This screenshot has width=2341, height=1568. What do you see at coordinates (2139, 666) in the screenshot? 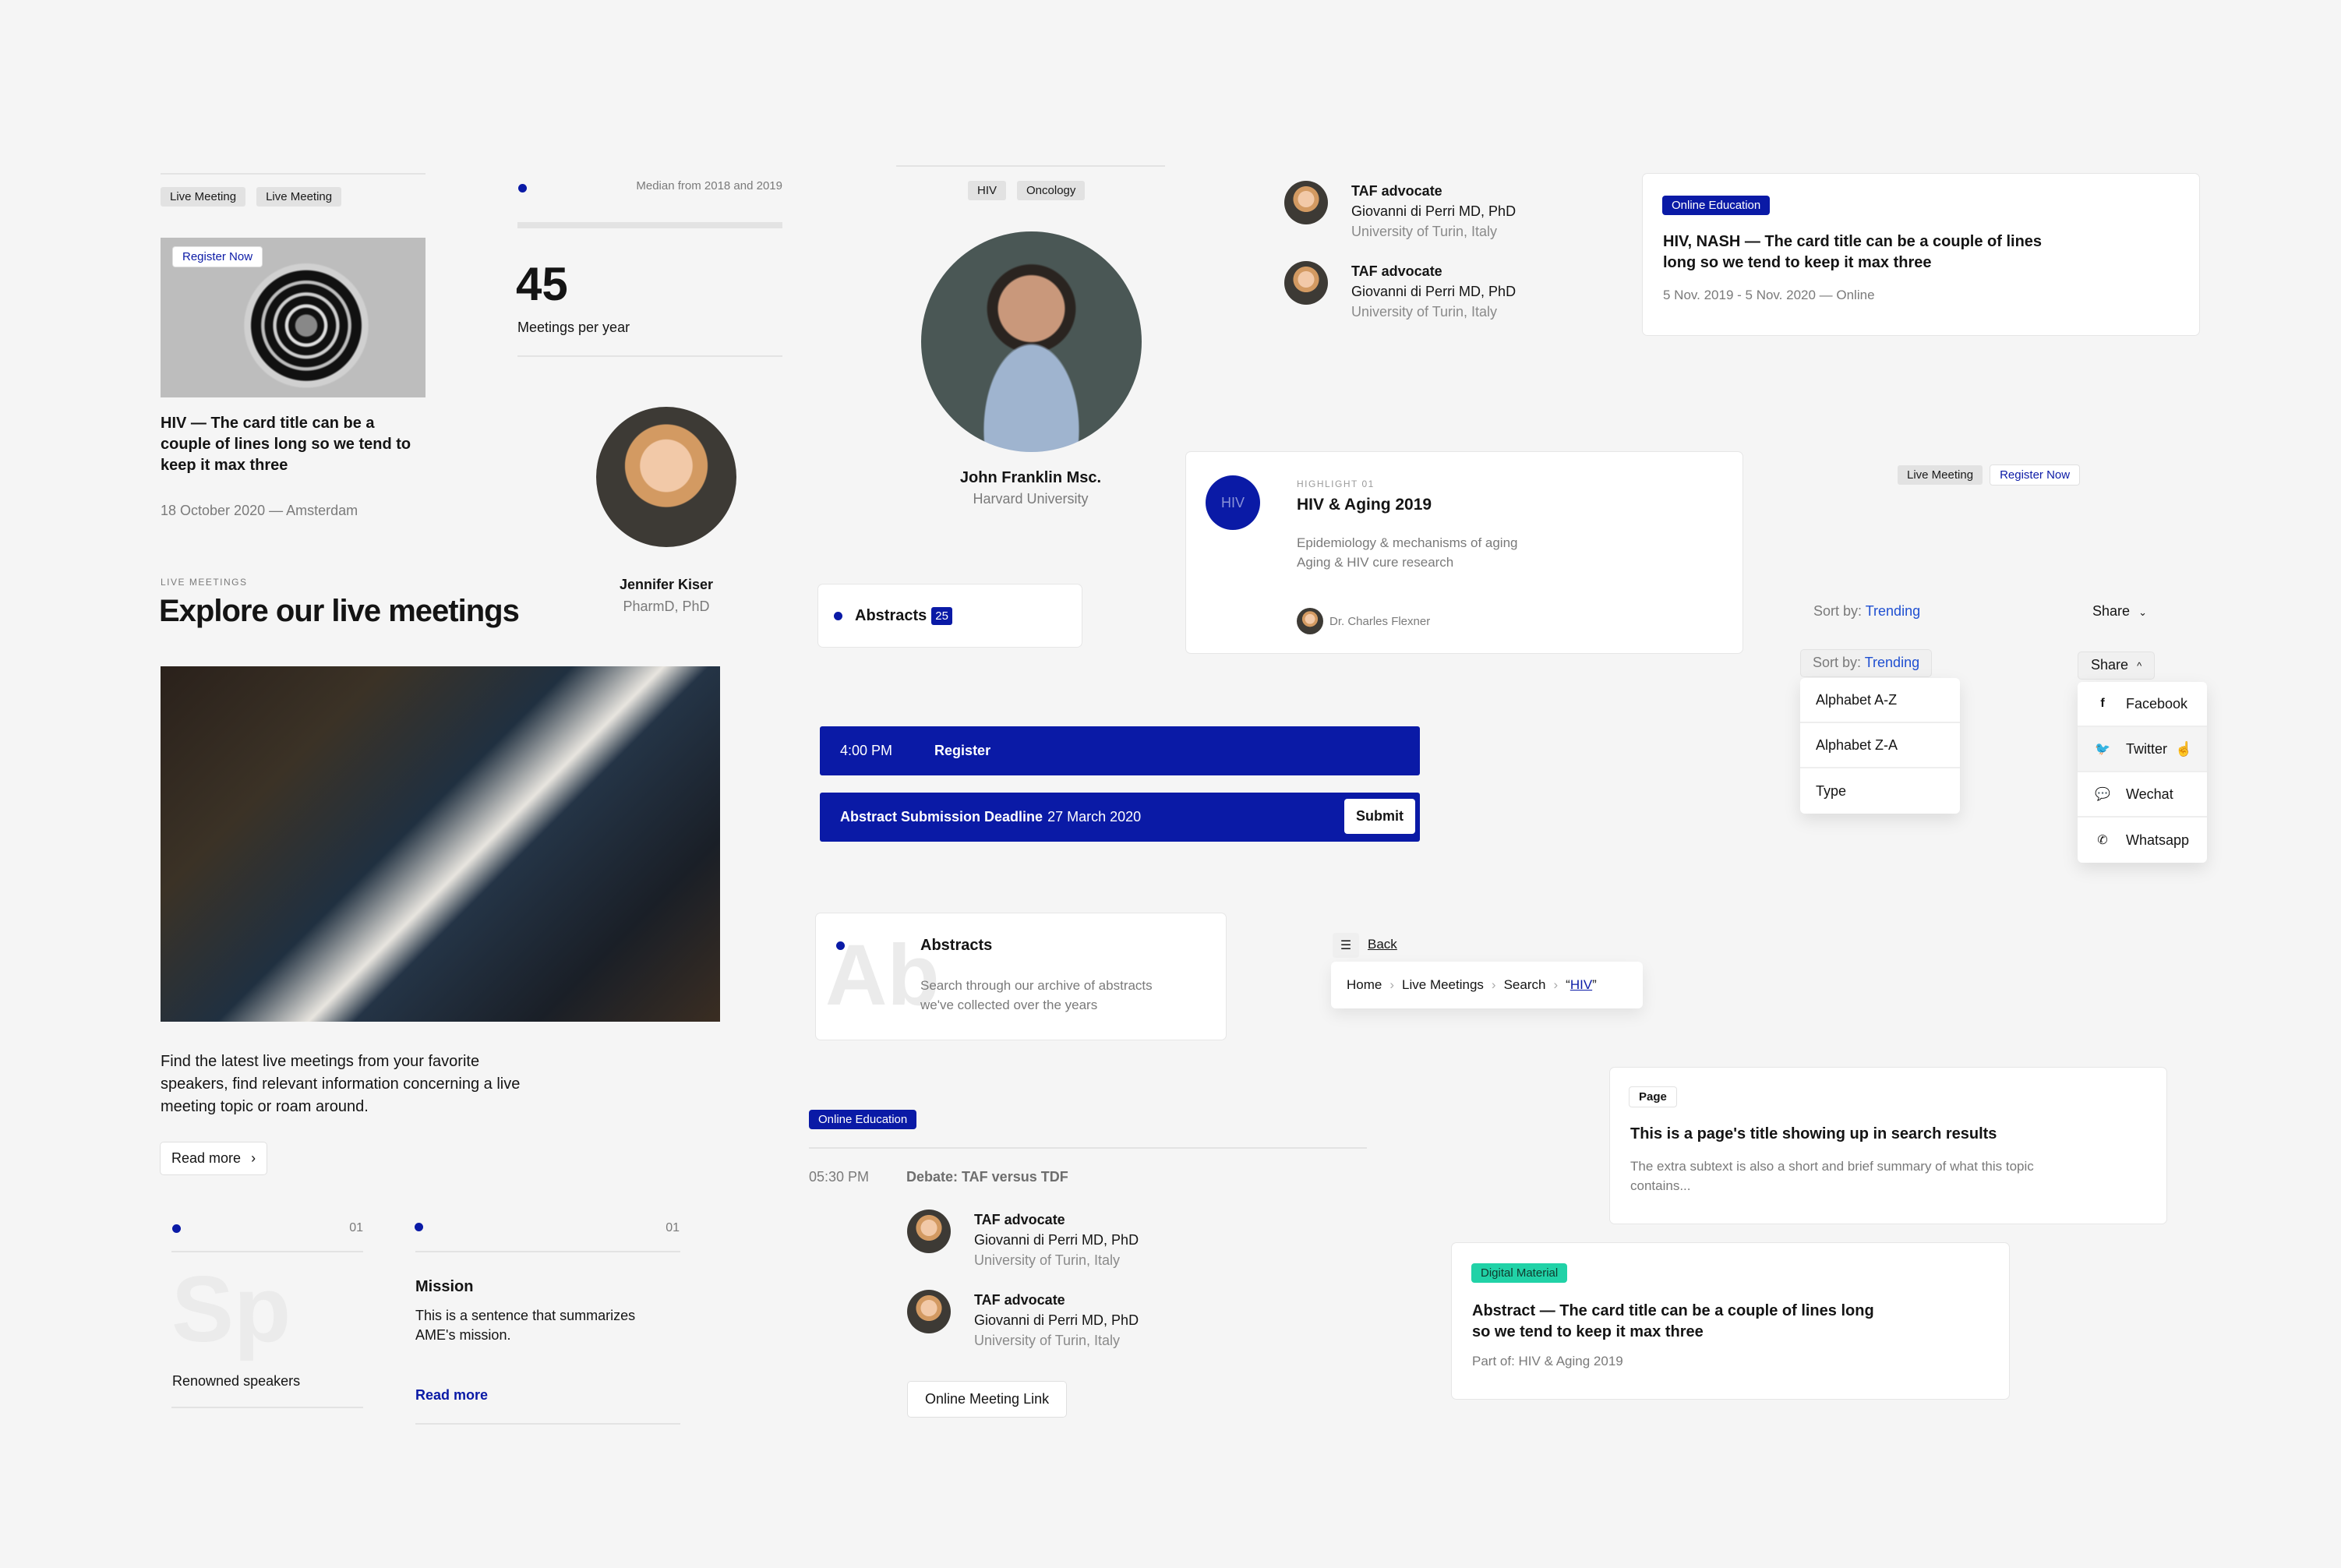
I see `chevron-up-icon: ^` at bounding box center [2139, 666].